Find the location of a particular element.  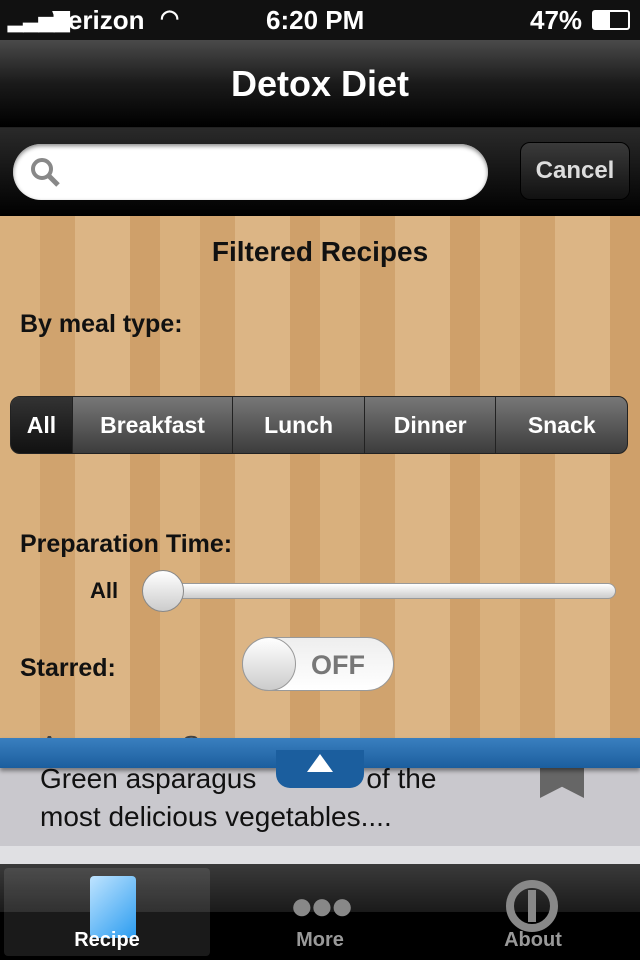

segment-breakfast: Breakfast is located at coordinates (151, 425).